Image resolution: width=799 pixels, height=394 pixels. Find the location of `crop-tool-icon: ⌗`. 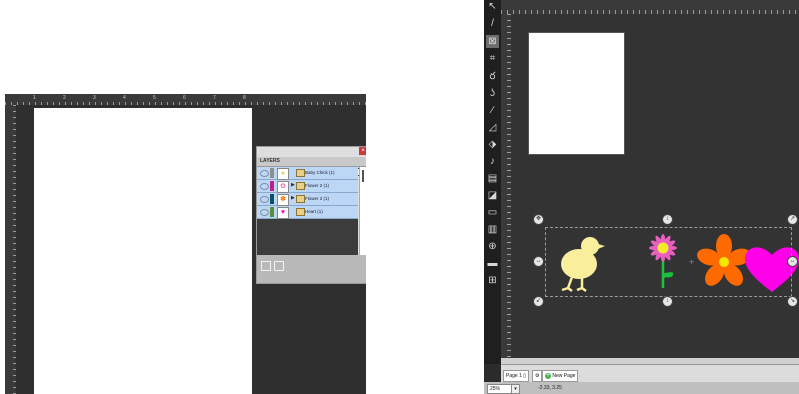

crop-tool-icon: ⌗ is located at coordinates (492, 58).